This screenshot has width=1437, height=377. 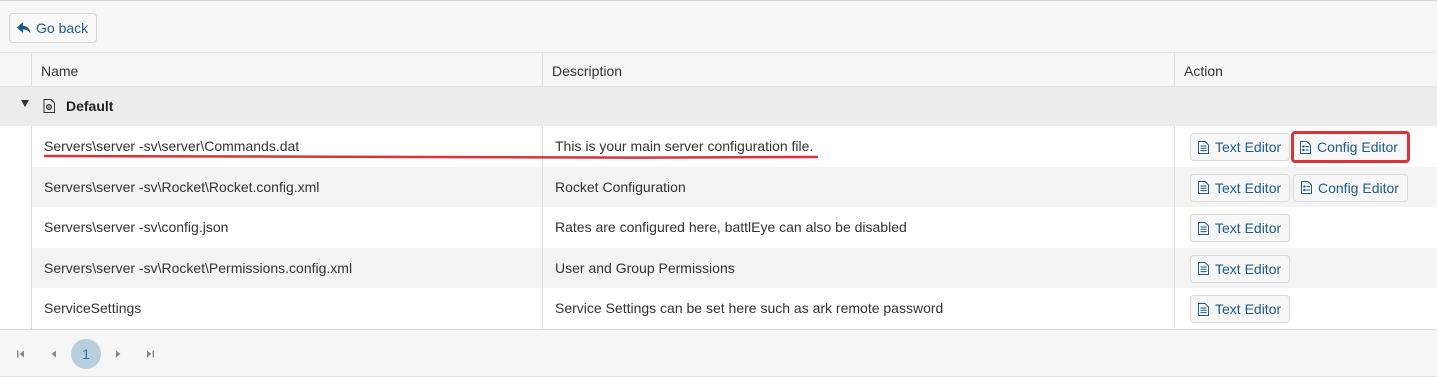 What do you see at coordinates (62, 28) in the screenshot?
I see `go-back-label: Go back` at bounding box center [62, 28].